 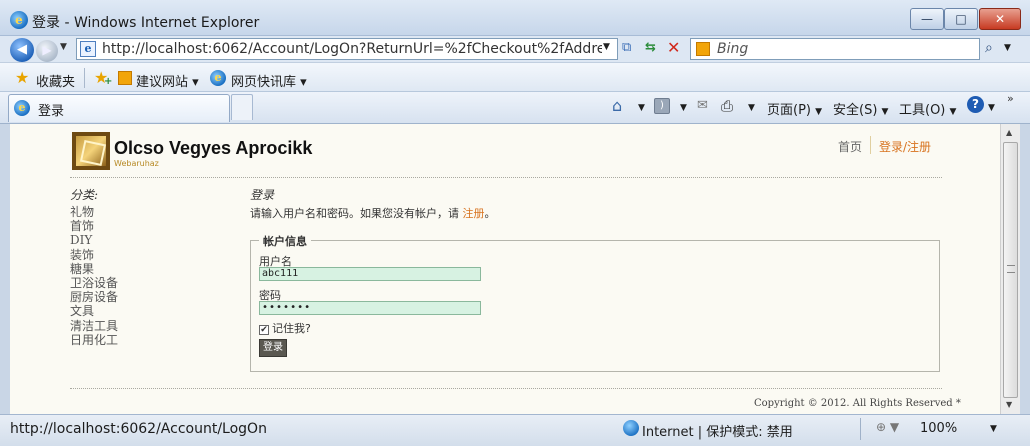 What do you see at coordinates (22, 77) in the screenshot?
I see `favorites-star-icon: ★` at bounding box center [22, 77].